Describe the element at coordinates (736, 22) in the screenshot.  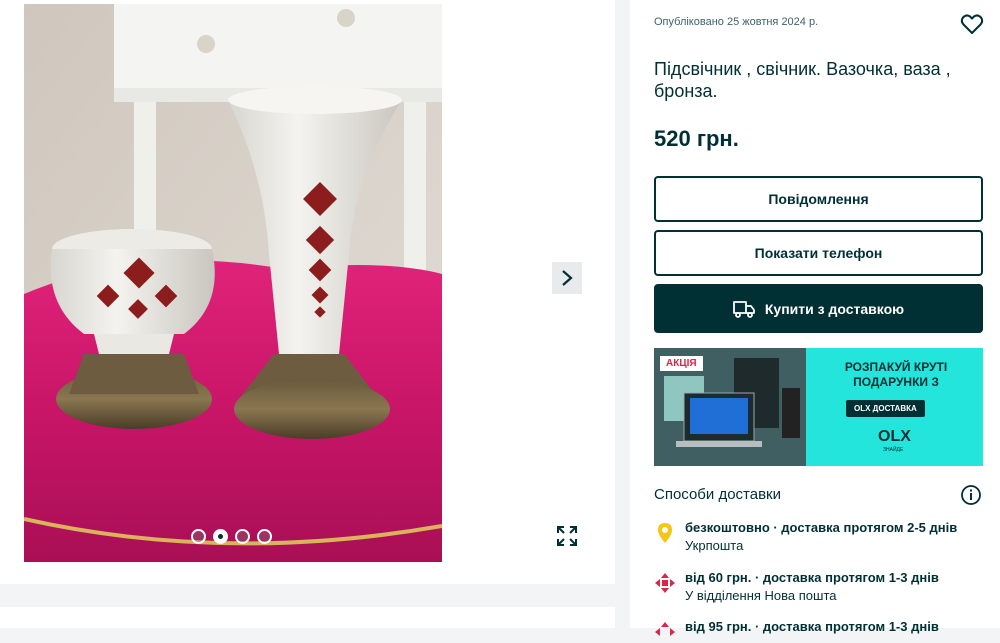
I see `published-date: Опубліковано 25 жовтня 2024 р.` at that location.